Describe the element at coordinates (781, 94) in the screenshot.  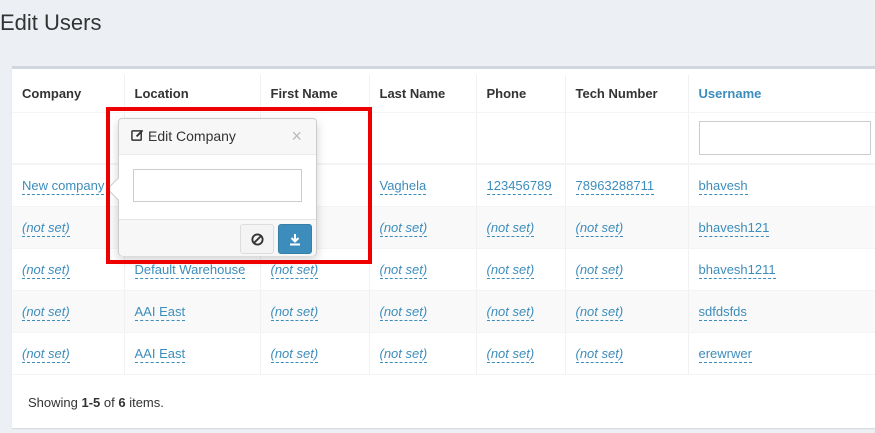
I see `column-header-username: Username` at that location.